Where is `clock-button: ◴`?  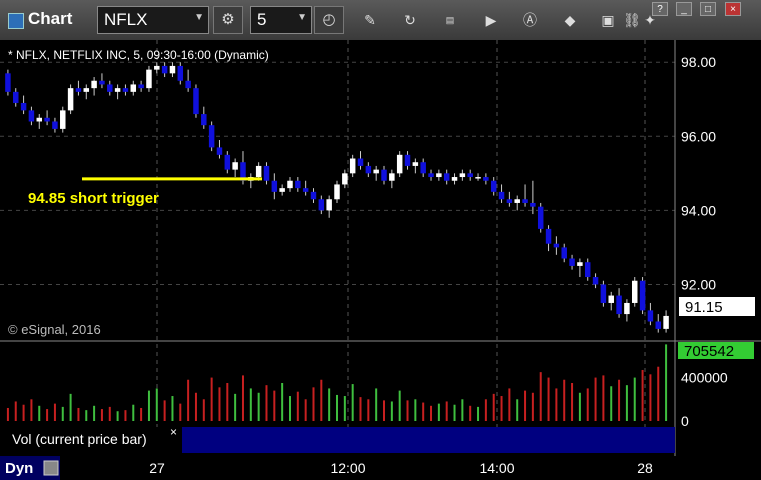 clock-button: ◴ is located at coordinates (329, 20).